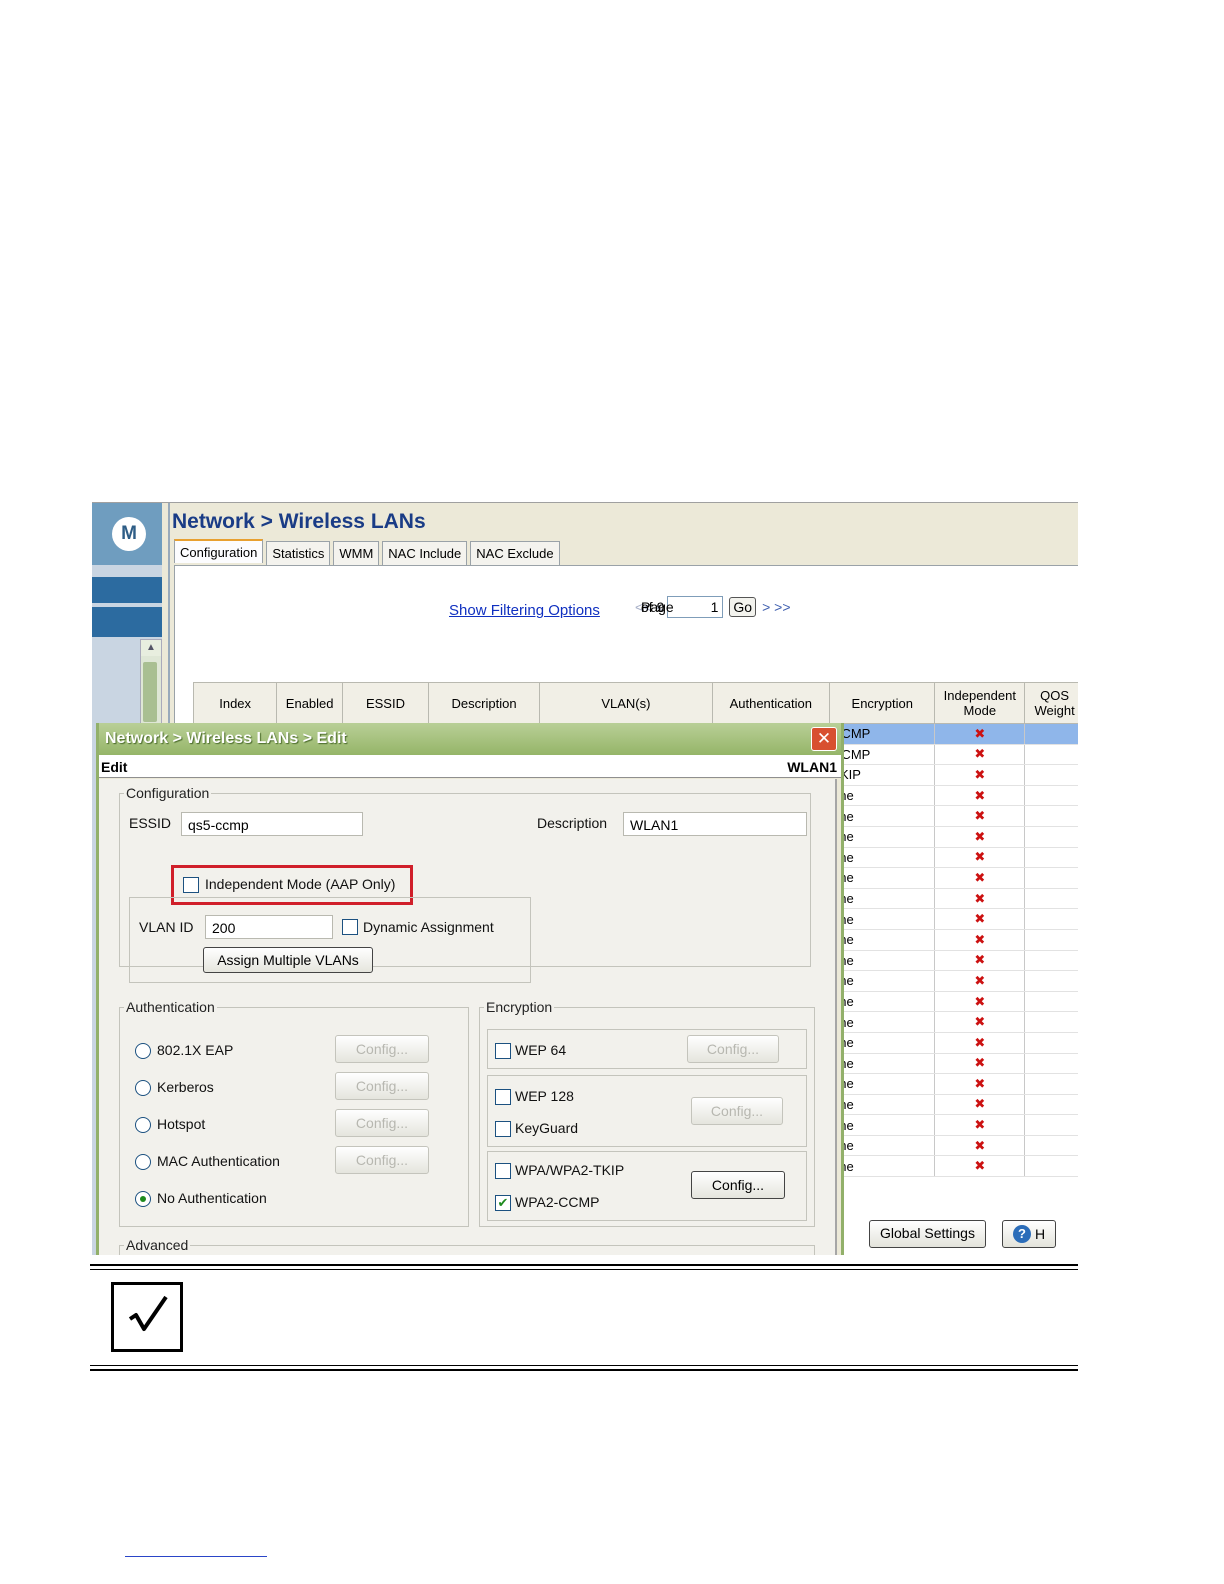 The image size is (1224, 1584). What do you see at coordinates (166, 927) in the screenshot?
I see `vlan-id-label: VLAN ID` at bounding box center [166, 927].